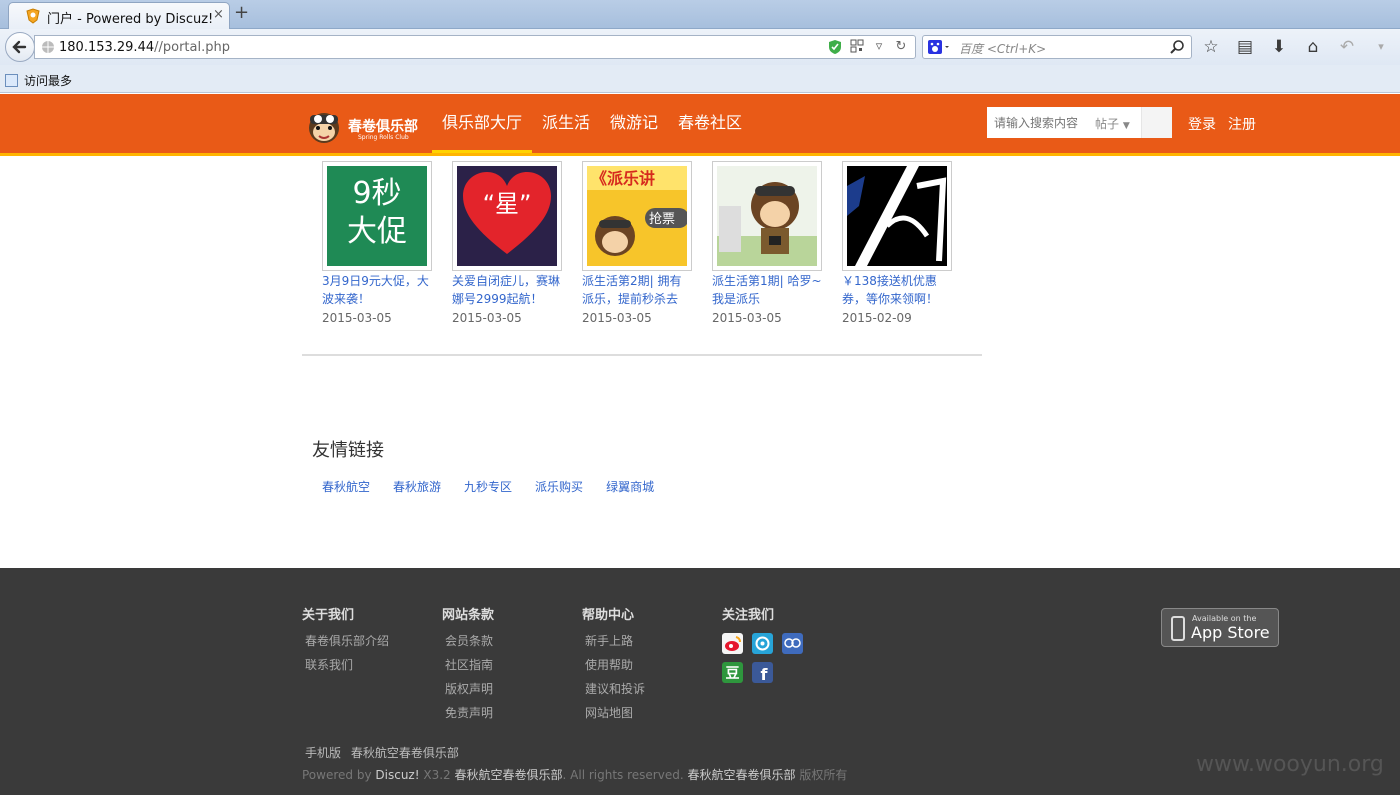  I want to click on search-type-select: 帖子 ▼, so click(1112, 123).